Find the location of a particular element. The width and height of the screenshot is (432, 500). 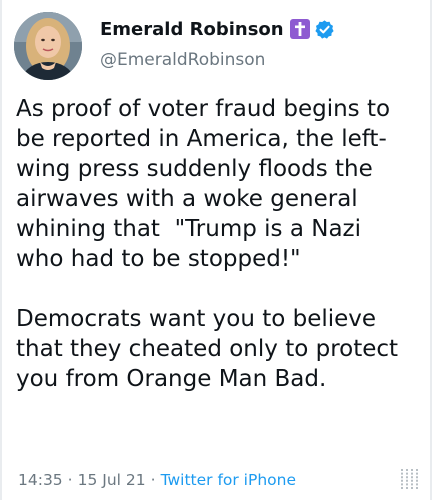

display-name-row: Emerald Robinson is located at coordinates (250, 29).